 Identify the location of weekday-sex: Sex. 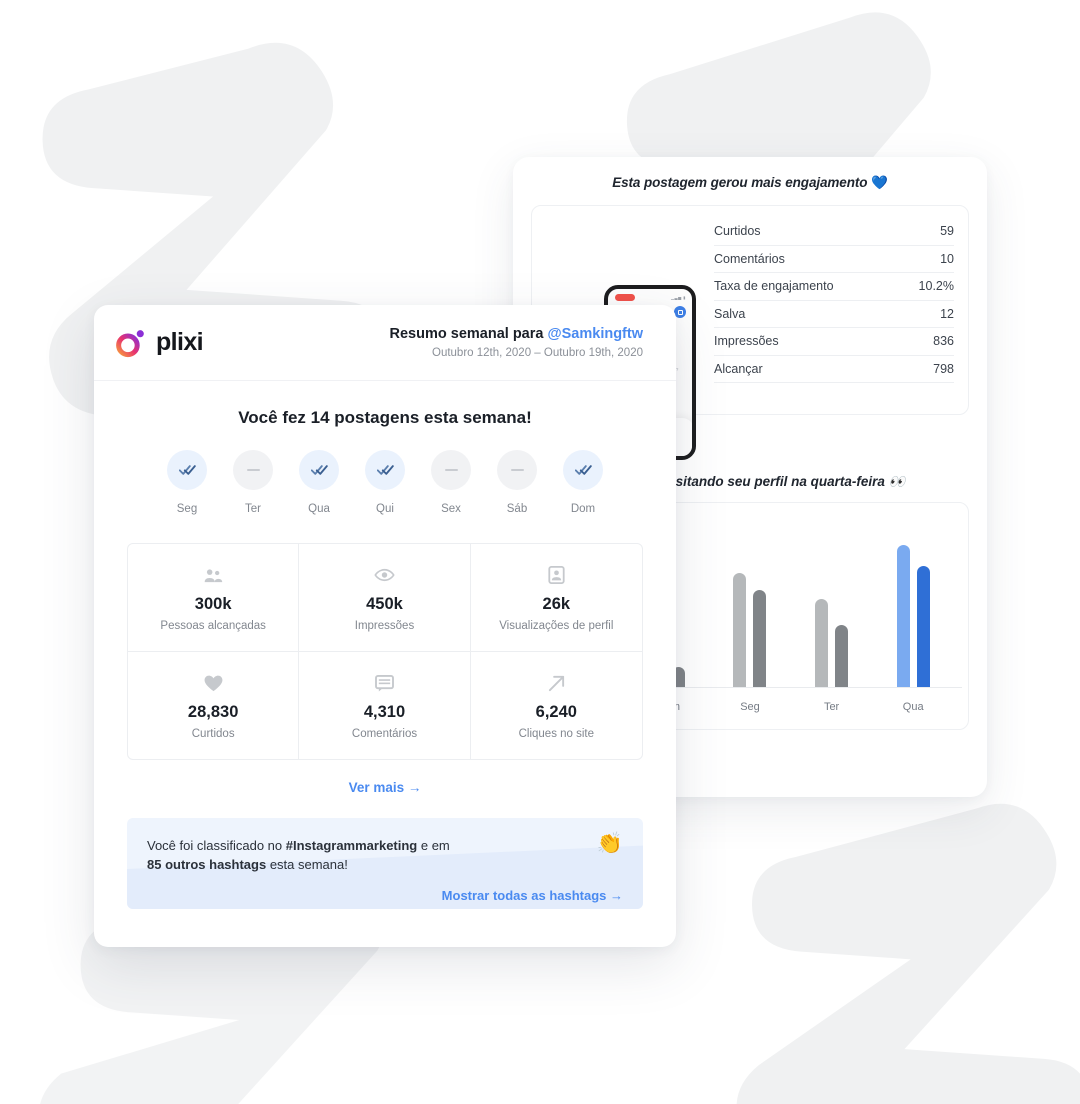
(451, 482).